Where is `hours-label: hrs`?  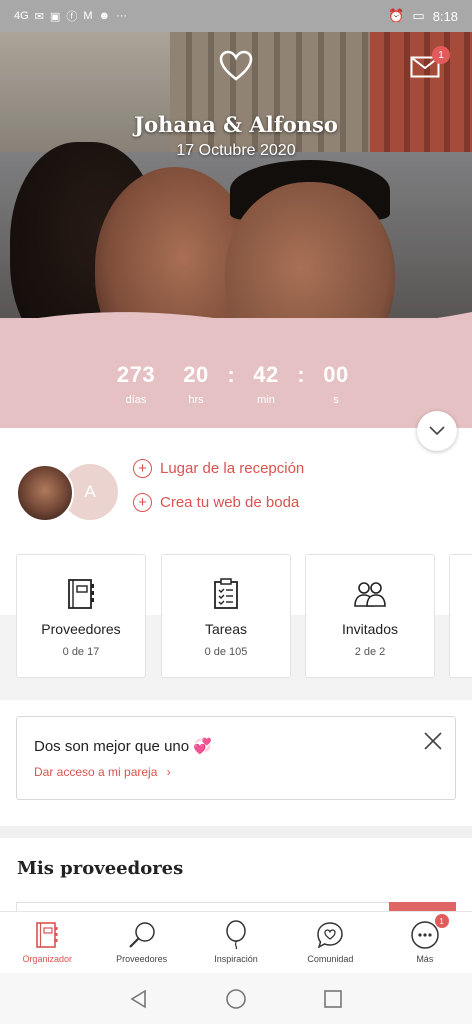 hours-label: hrs is located at coordinates (196, 400).